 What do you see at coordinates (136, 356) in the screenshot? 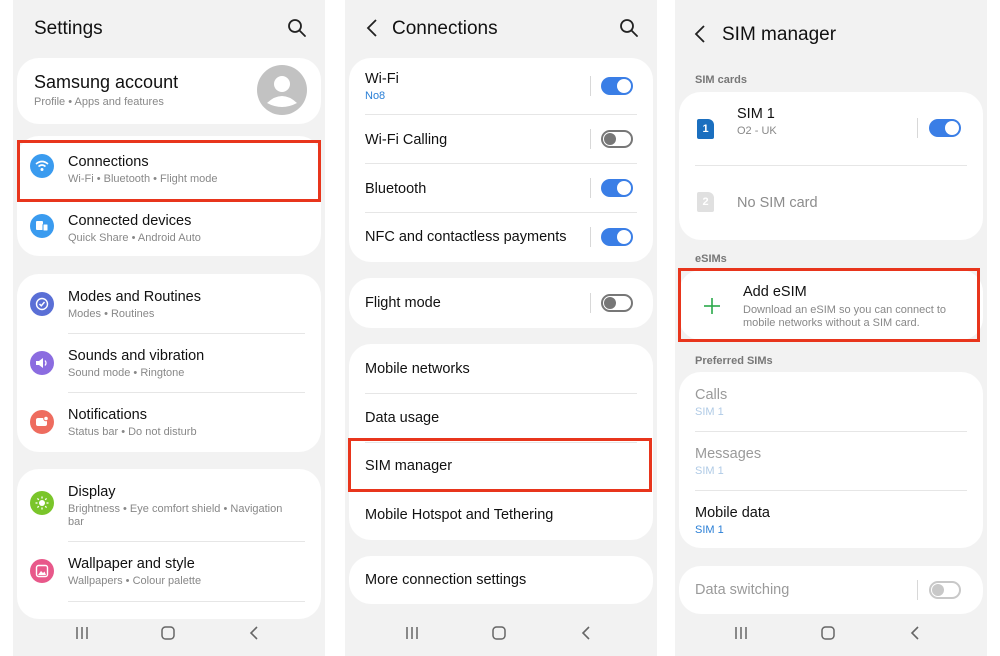
I see `item-title: Sounds and vibration` at bounding box center [136, 356].